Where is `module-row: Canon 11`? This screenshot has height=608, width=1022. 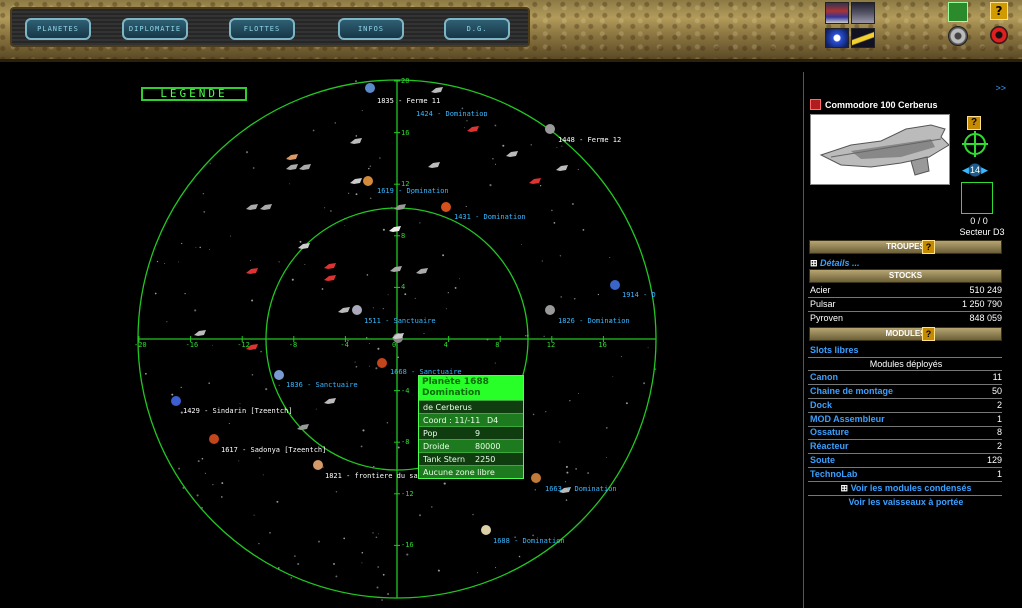 module-row: Canon 11 is located at coordinates (906, 377).